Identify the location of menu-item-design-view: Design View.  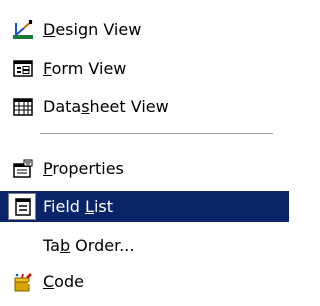
(144, 29).